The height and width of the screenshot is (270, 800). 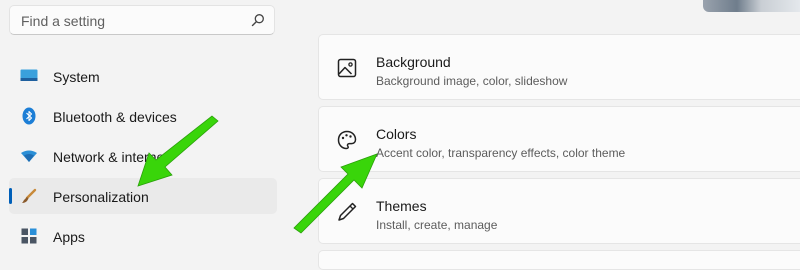 I want to click on sidebar-item-network-internet: Network & internet, so click(x=143, y=156).